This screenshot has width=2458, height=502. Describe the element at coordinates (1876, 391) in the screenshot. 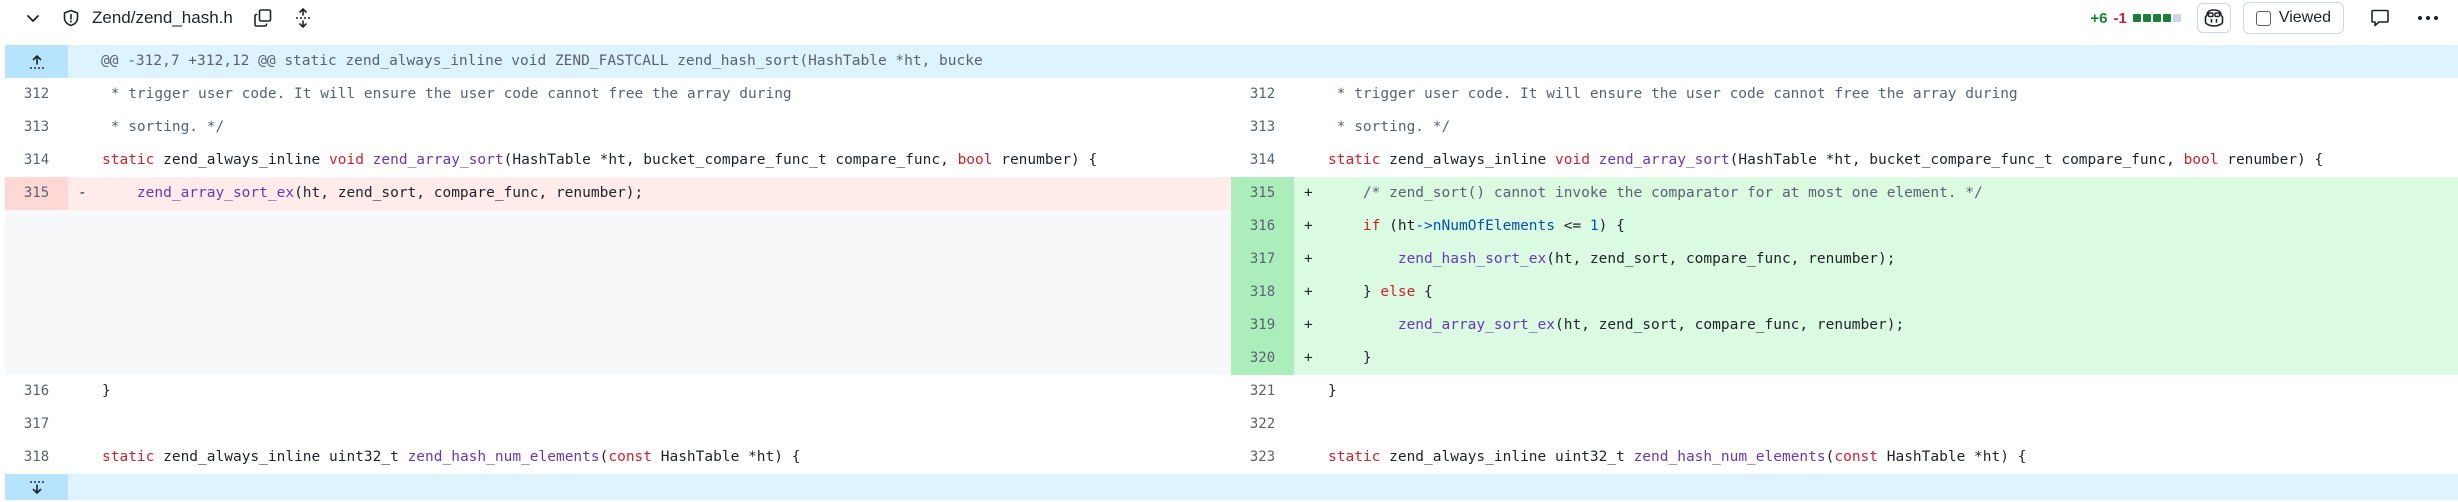

I see `right-code-line: }` at that location.